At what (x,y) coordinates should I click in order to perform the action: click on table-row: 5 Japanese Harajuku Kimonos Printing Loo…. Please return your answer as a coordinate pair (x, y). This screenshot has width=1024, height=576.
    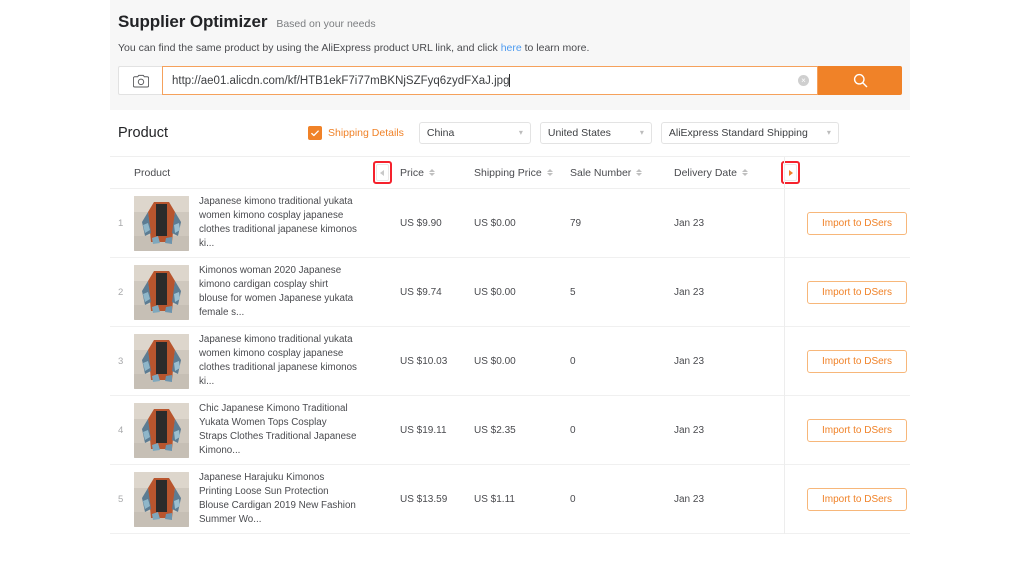
    Looking at the image, I should click on (510, 499).